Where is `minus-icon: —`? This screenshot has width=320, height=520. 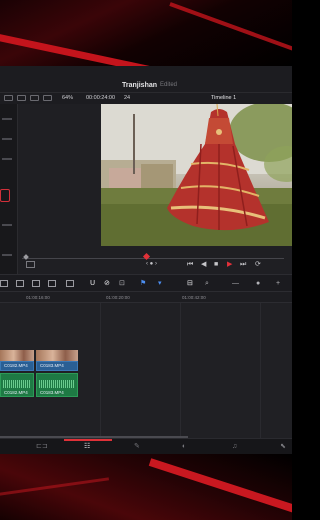
minus-icon: — is located at coordinates (235, 283).